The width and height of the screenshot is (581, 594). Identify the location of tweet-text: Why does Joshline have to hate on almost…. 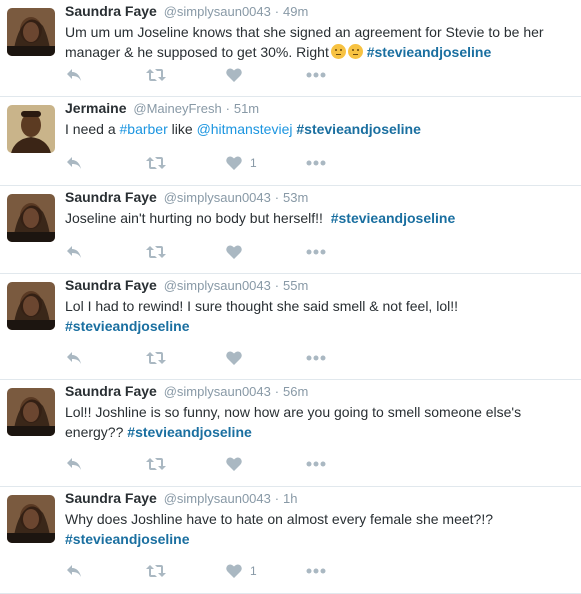
(319, 529).